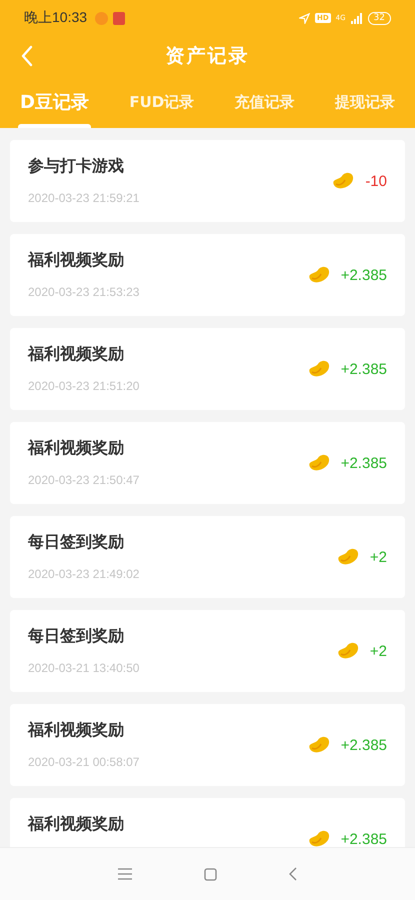 This screenshot has height=900, width=415. Describe the element at coordinates (84, 292) in the screenshot. I see `record-time: 2020-03-23 21:53:23` at that location.